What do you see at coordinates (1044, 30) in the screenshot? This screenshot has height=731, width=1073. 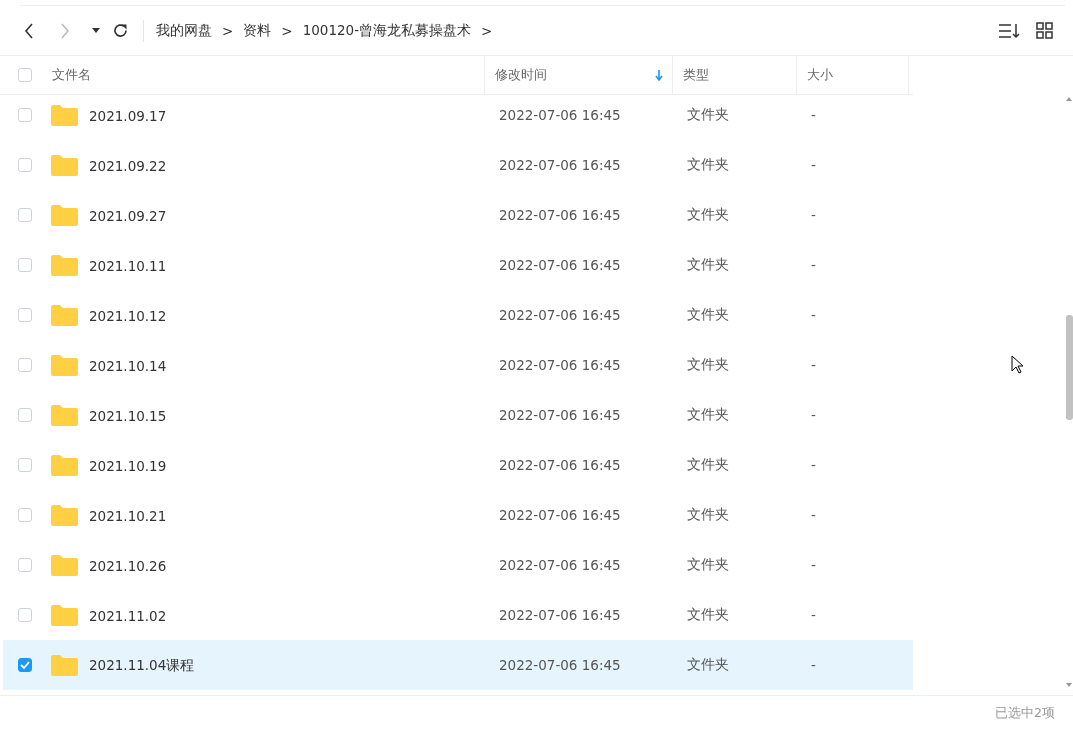 I see `grid-view-button` at bounding box center [1044, 30].